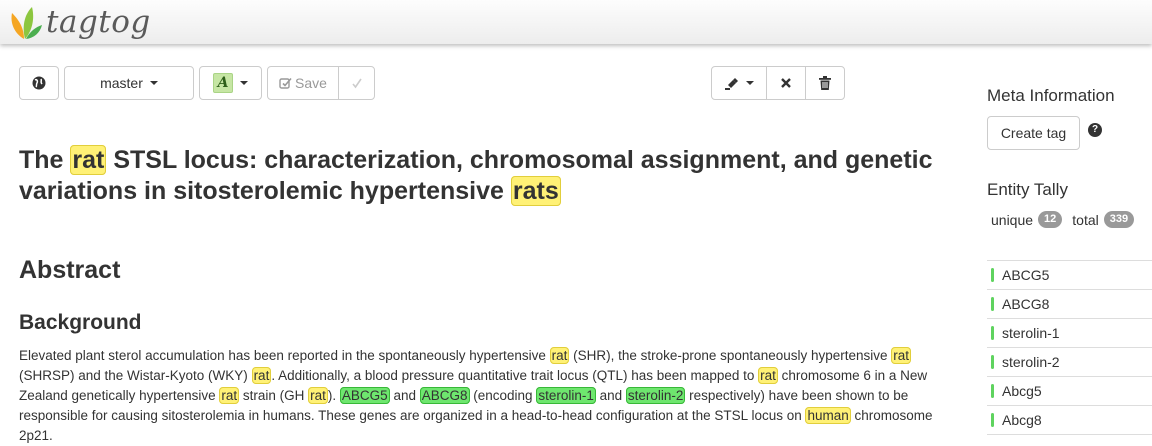 The image size is (1152, 446). I want to click on unique-label: unique, so click(1012, 219).